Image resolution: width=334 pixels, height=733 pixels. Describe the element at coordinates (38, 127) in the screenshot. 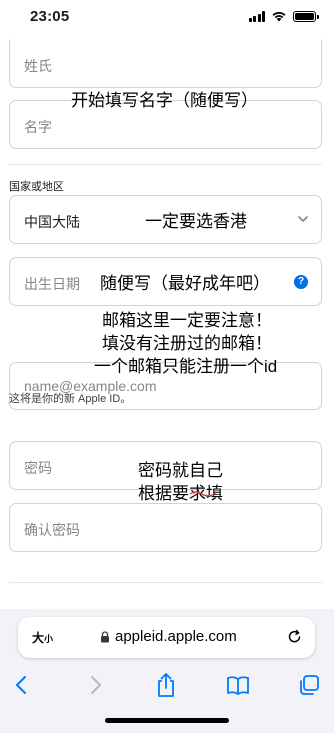

I see `first-name-placeholder: 名字` at that location.